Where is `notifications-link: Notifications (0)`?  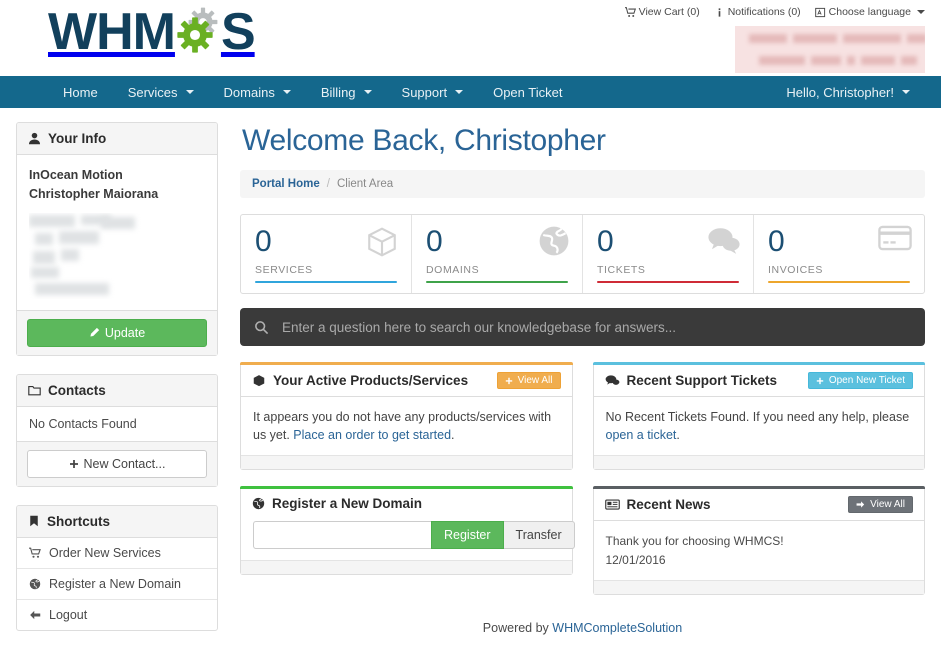 notifications-link: Notifications (0) is located at coordinates (757, 12).